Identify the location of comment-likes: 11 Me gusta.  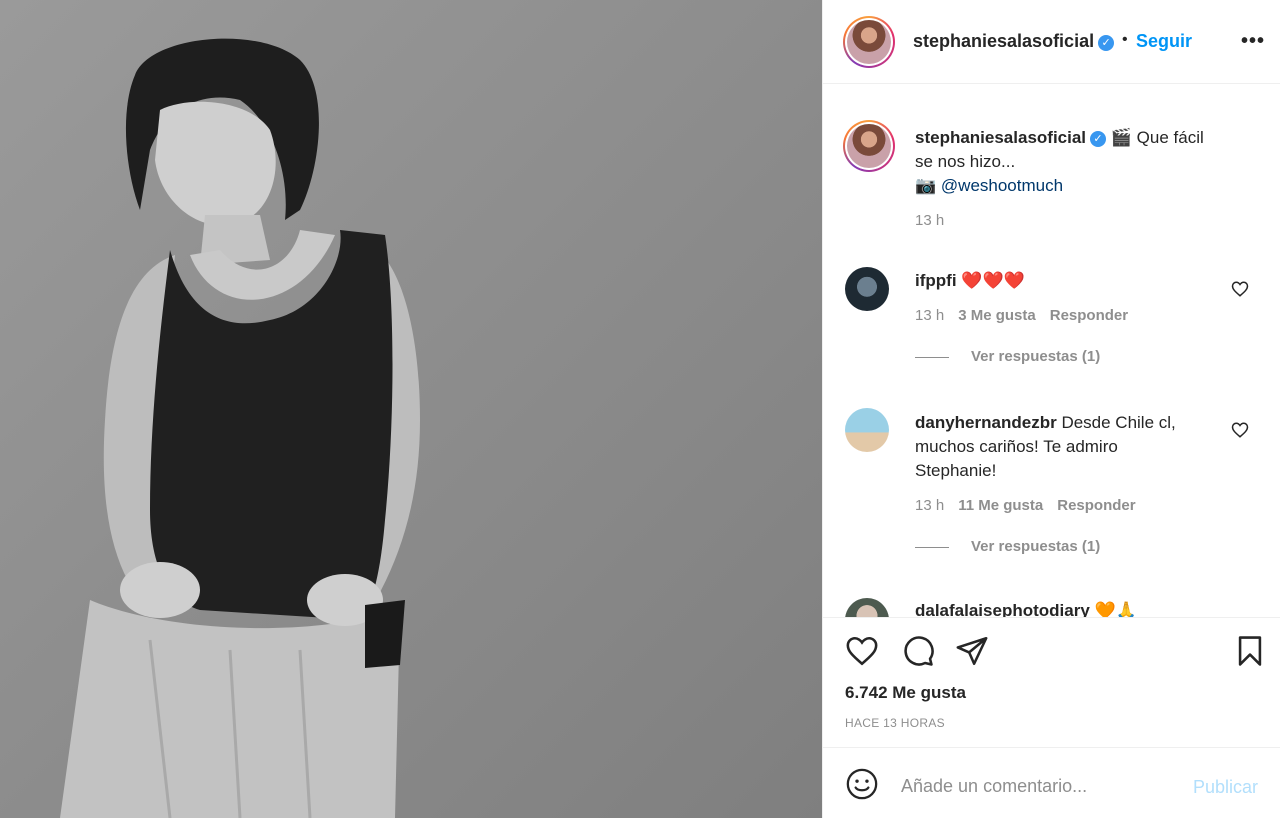
(1000, 505).